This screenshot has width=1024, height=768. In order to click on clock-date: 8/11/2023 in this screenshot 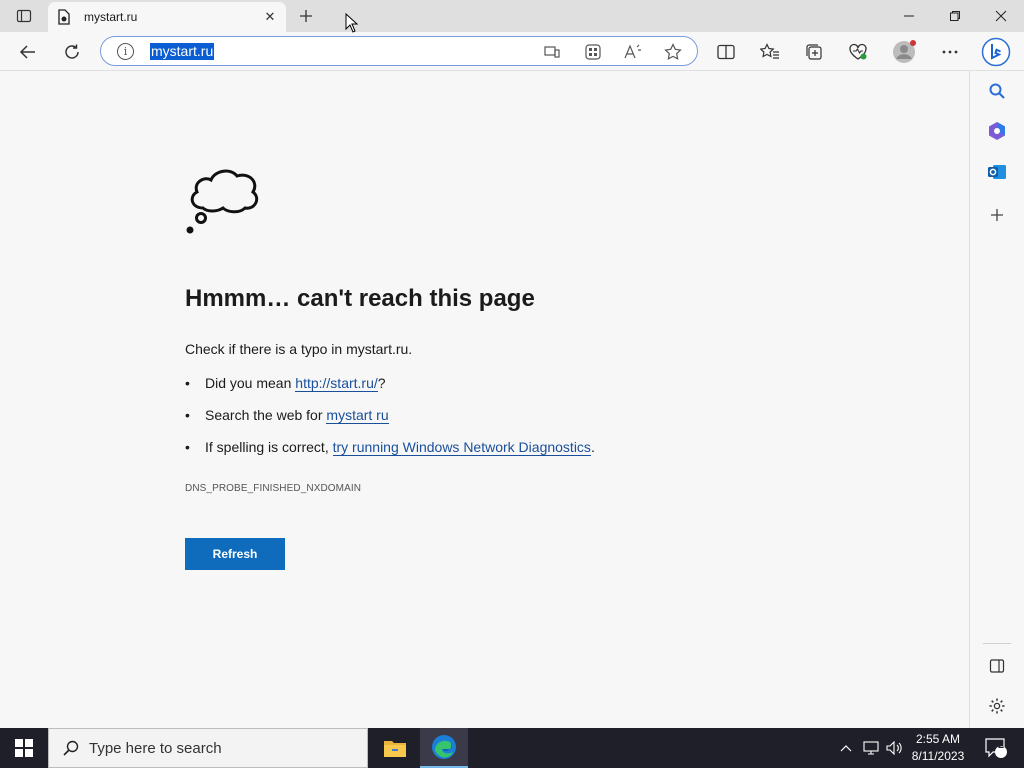, I will do `click(938, 756)`.